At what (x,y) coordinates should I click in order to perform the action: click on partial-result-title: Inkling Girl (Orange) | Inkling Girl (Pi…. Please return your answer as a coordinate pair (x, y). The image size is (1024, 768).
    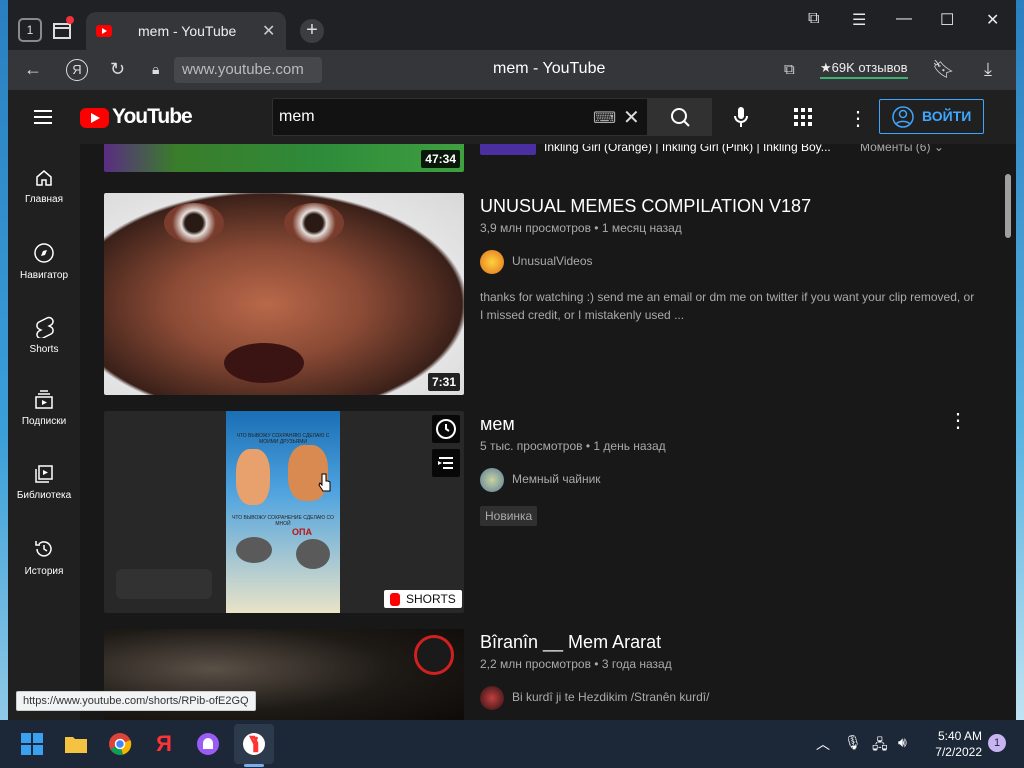
    Looking at the image, I should click on (655, 149).